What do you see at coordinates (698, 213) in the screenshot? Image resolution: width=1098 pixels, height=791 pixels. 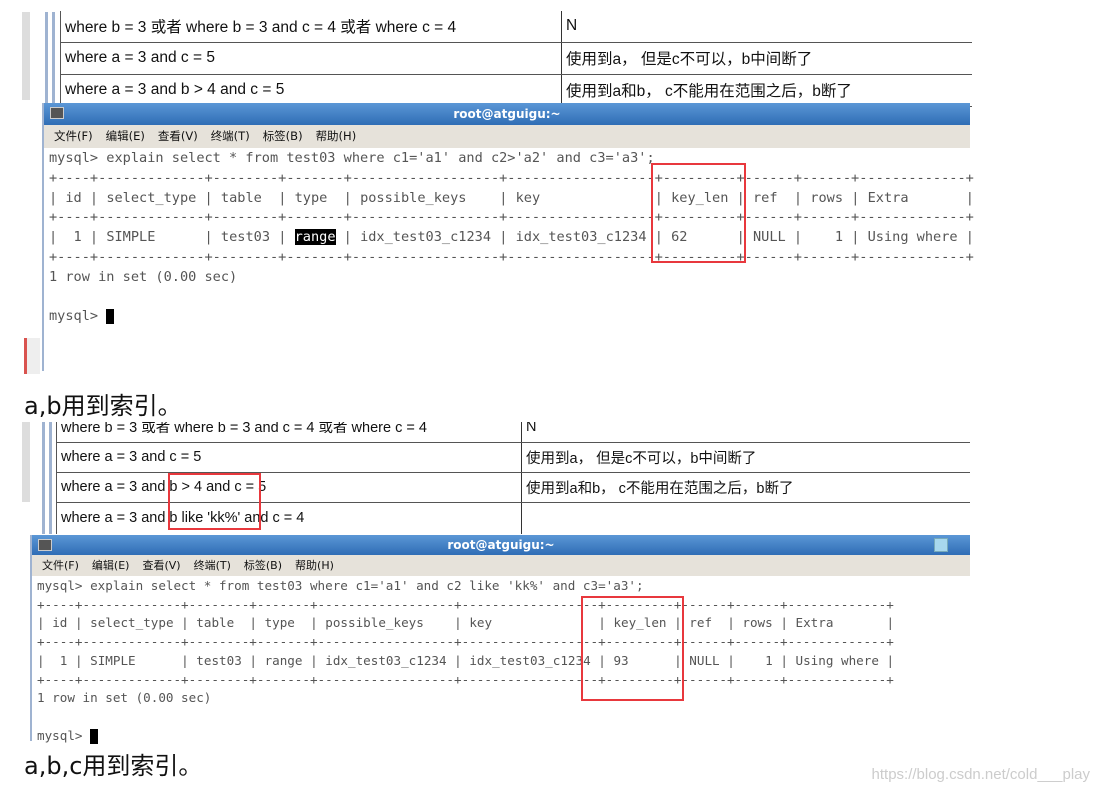 I see `key-len-highlight-box` at bounding box center [698, 213].